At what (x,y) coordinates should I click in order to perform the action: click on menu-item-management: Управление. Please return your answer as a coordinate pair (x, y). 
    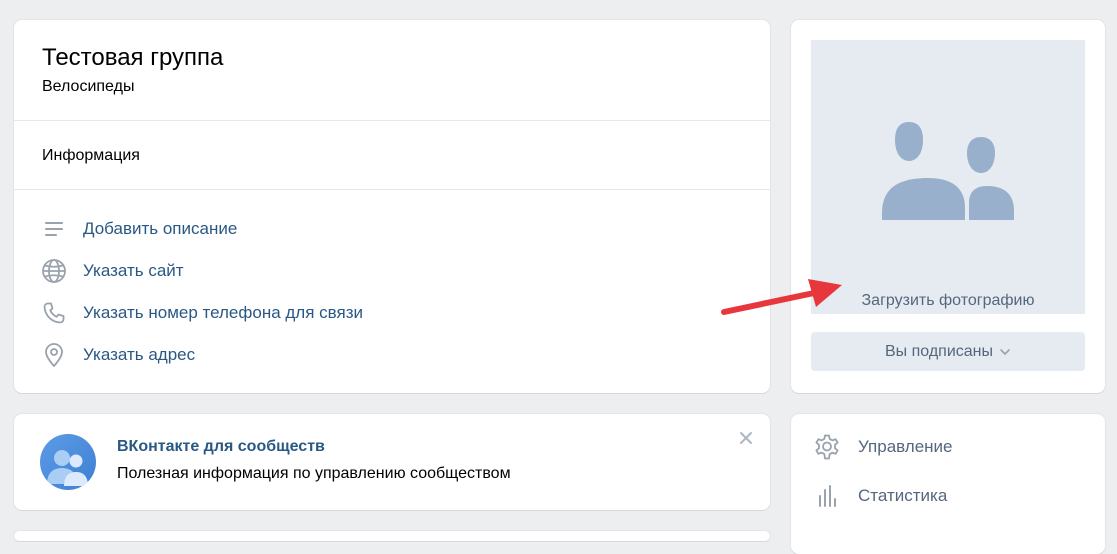
    Looking at the image, I should click on (883, 447).